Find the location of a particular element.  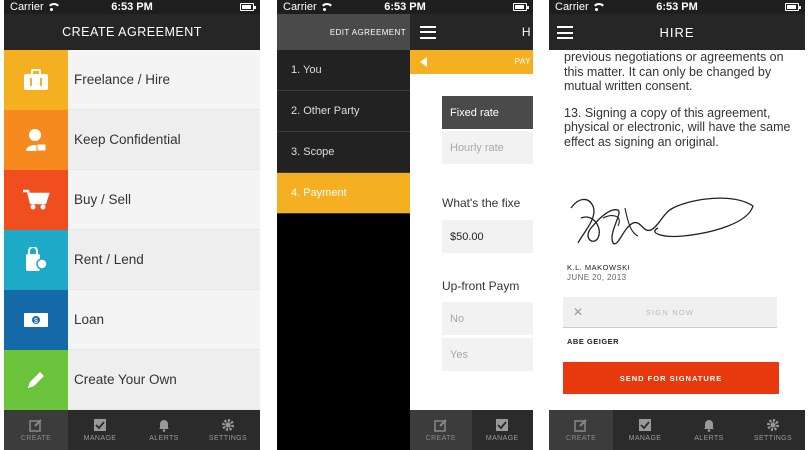

tab-bar: CREATE MANAGE is located at coordinates (471, 430).